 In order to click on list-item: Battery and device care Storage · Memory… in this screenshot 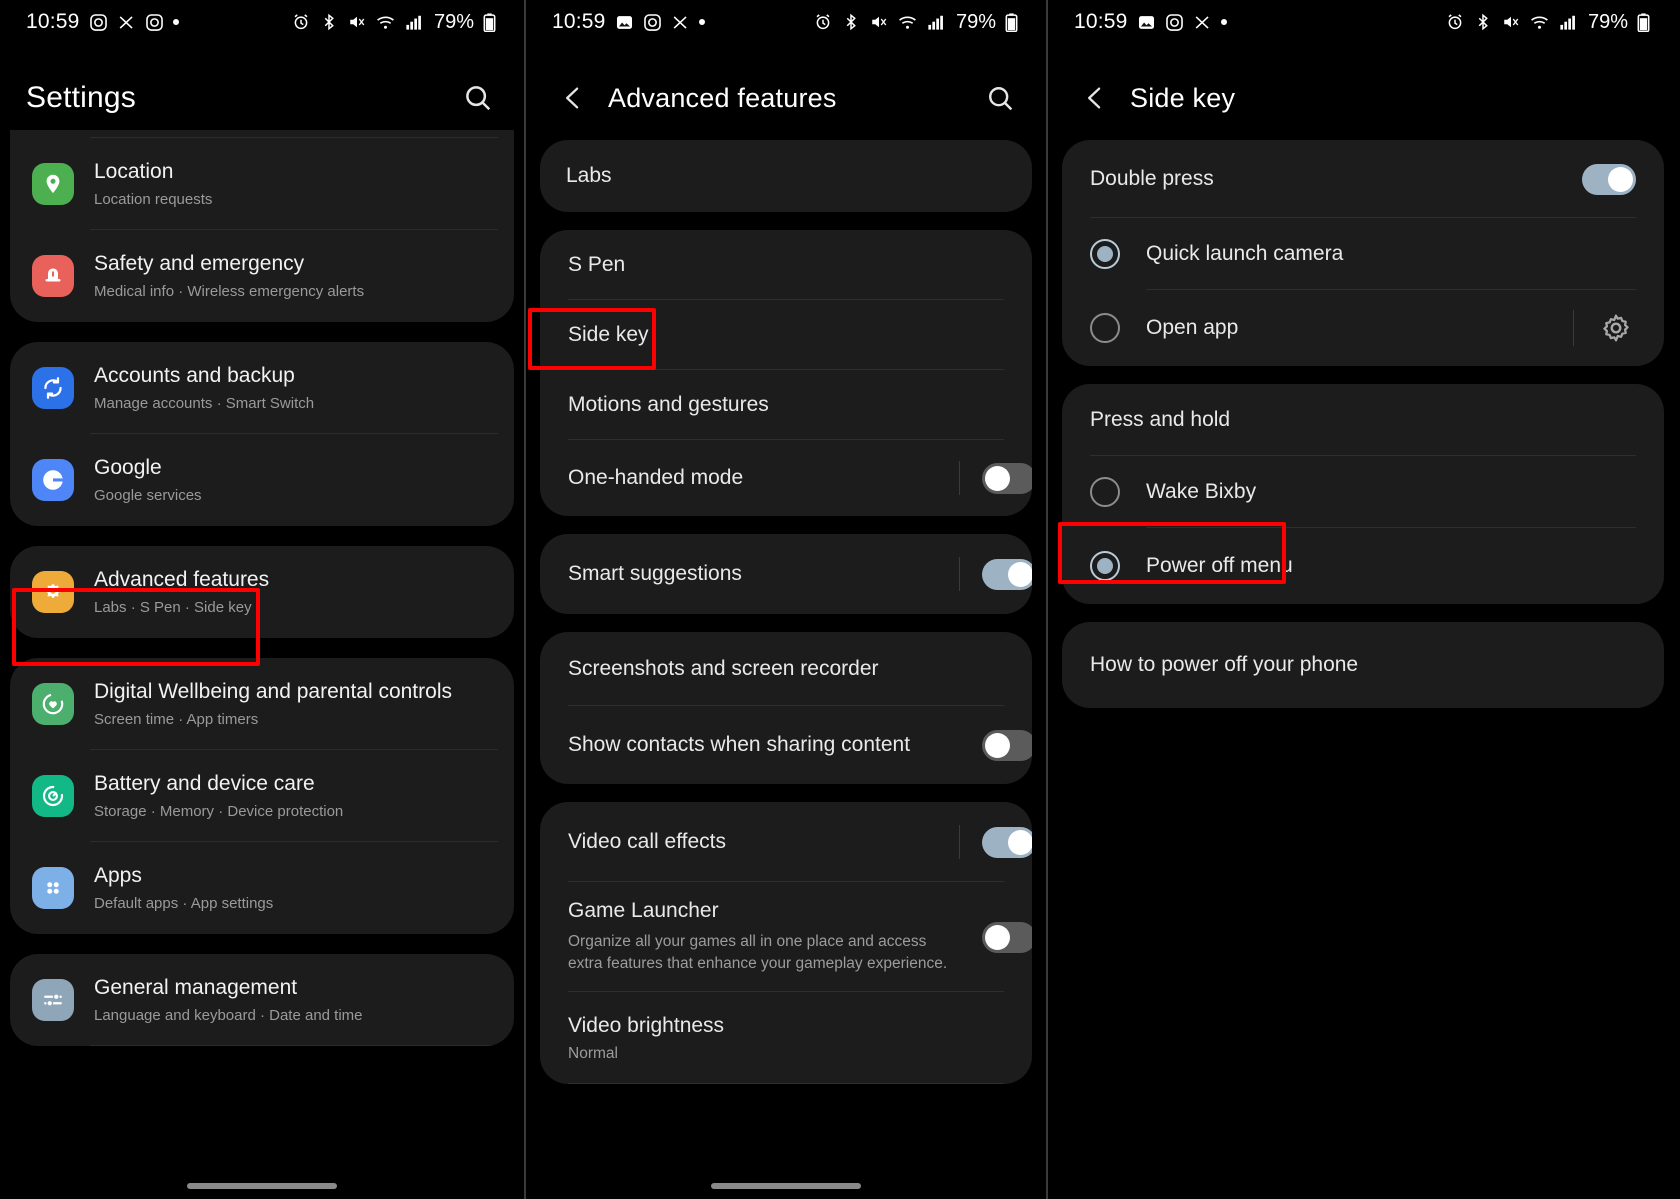, I will do `click(262, 796)`.